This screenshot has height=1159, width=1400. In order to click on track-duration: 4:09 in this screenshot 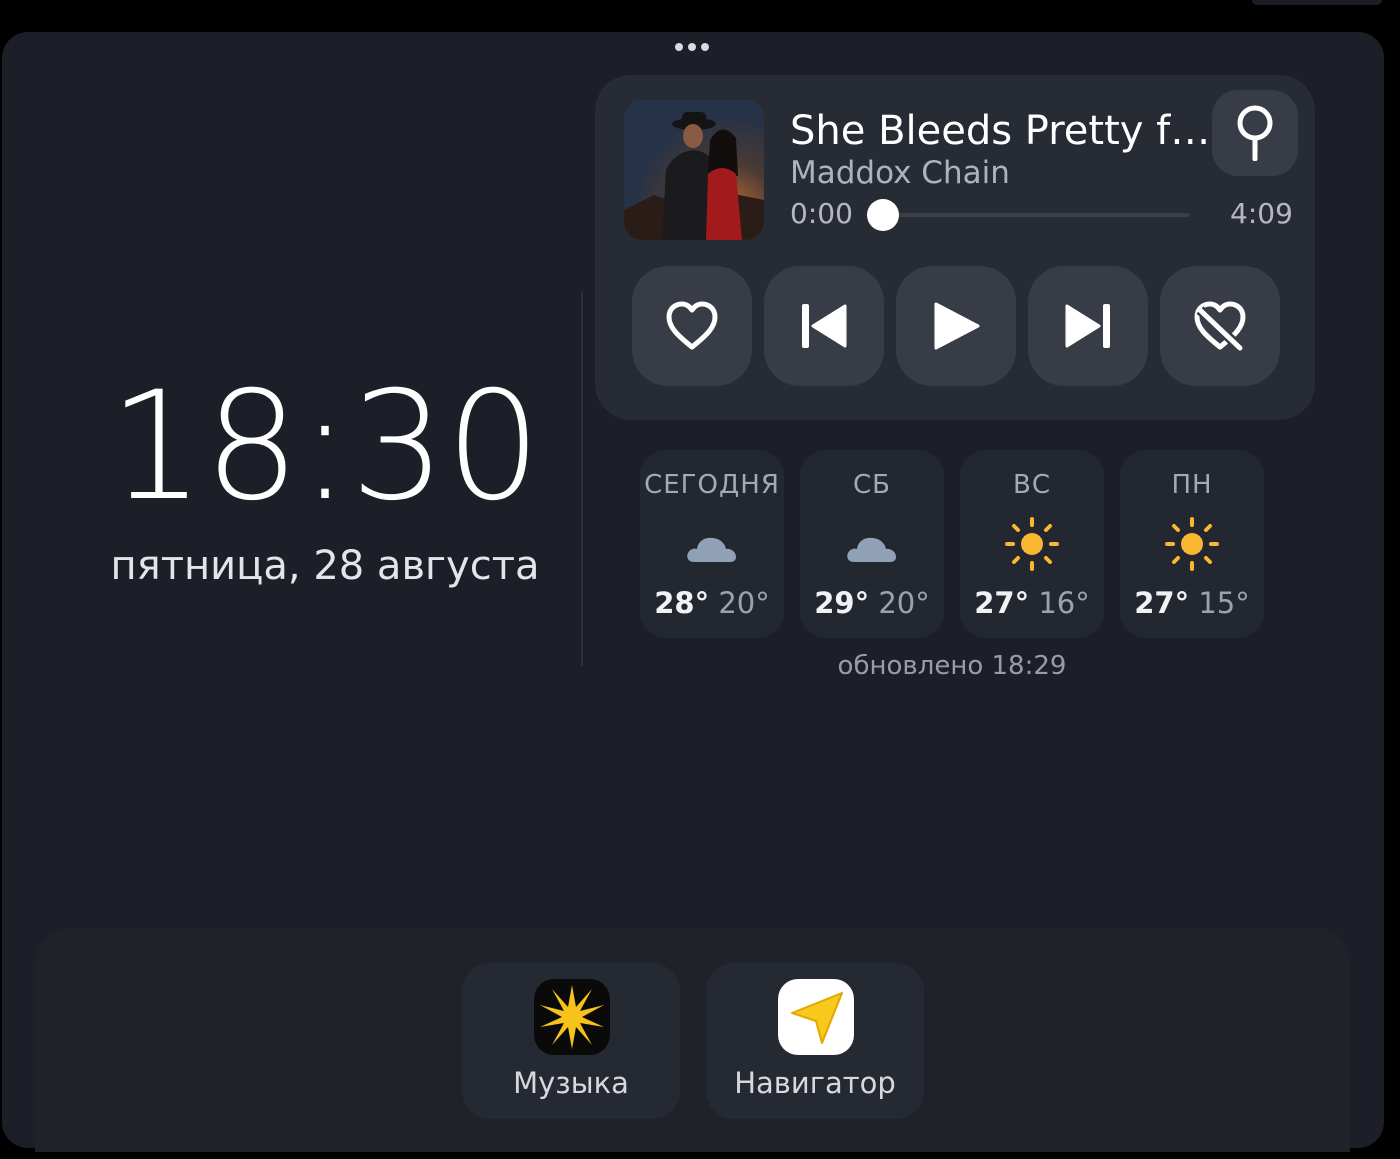, I will do `click(1261, 213)`.